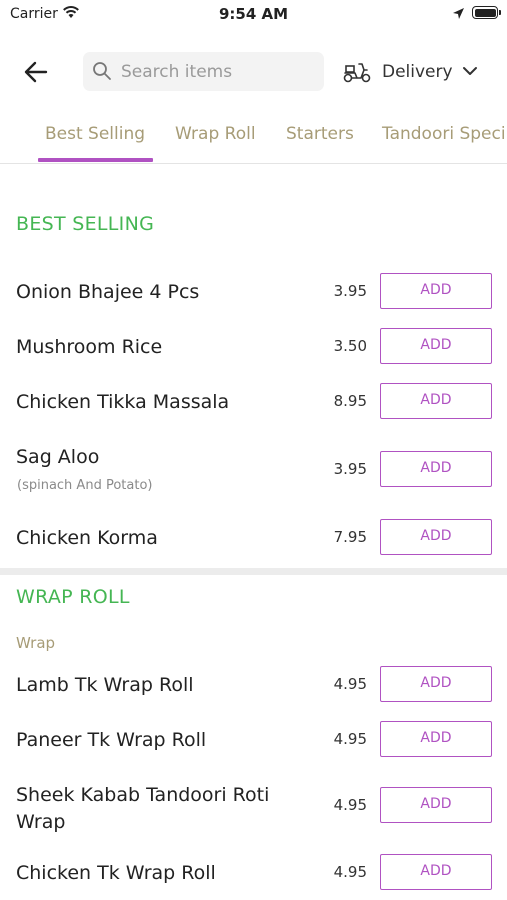  Describe the element at coordinates (58, 457) in the screenshot. I see `menu-item-name: Sag Aloo` at that location.